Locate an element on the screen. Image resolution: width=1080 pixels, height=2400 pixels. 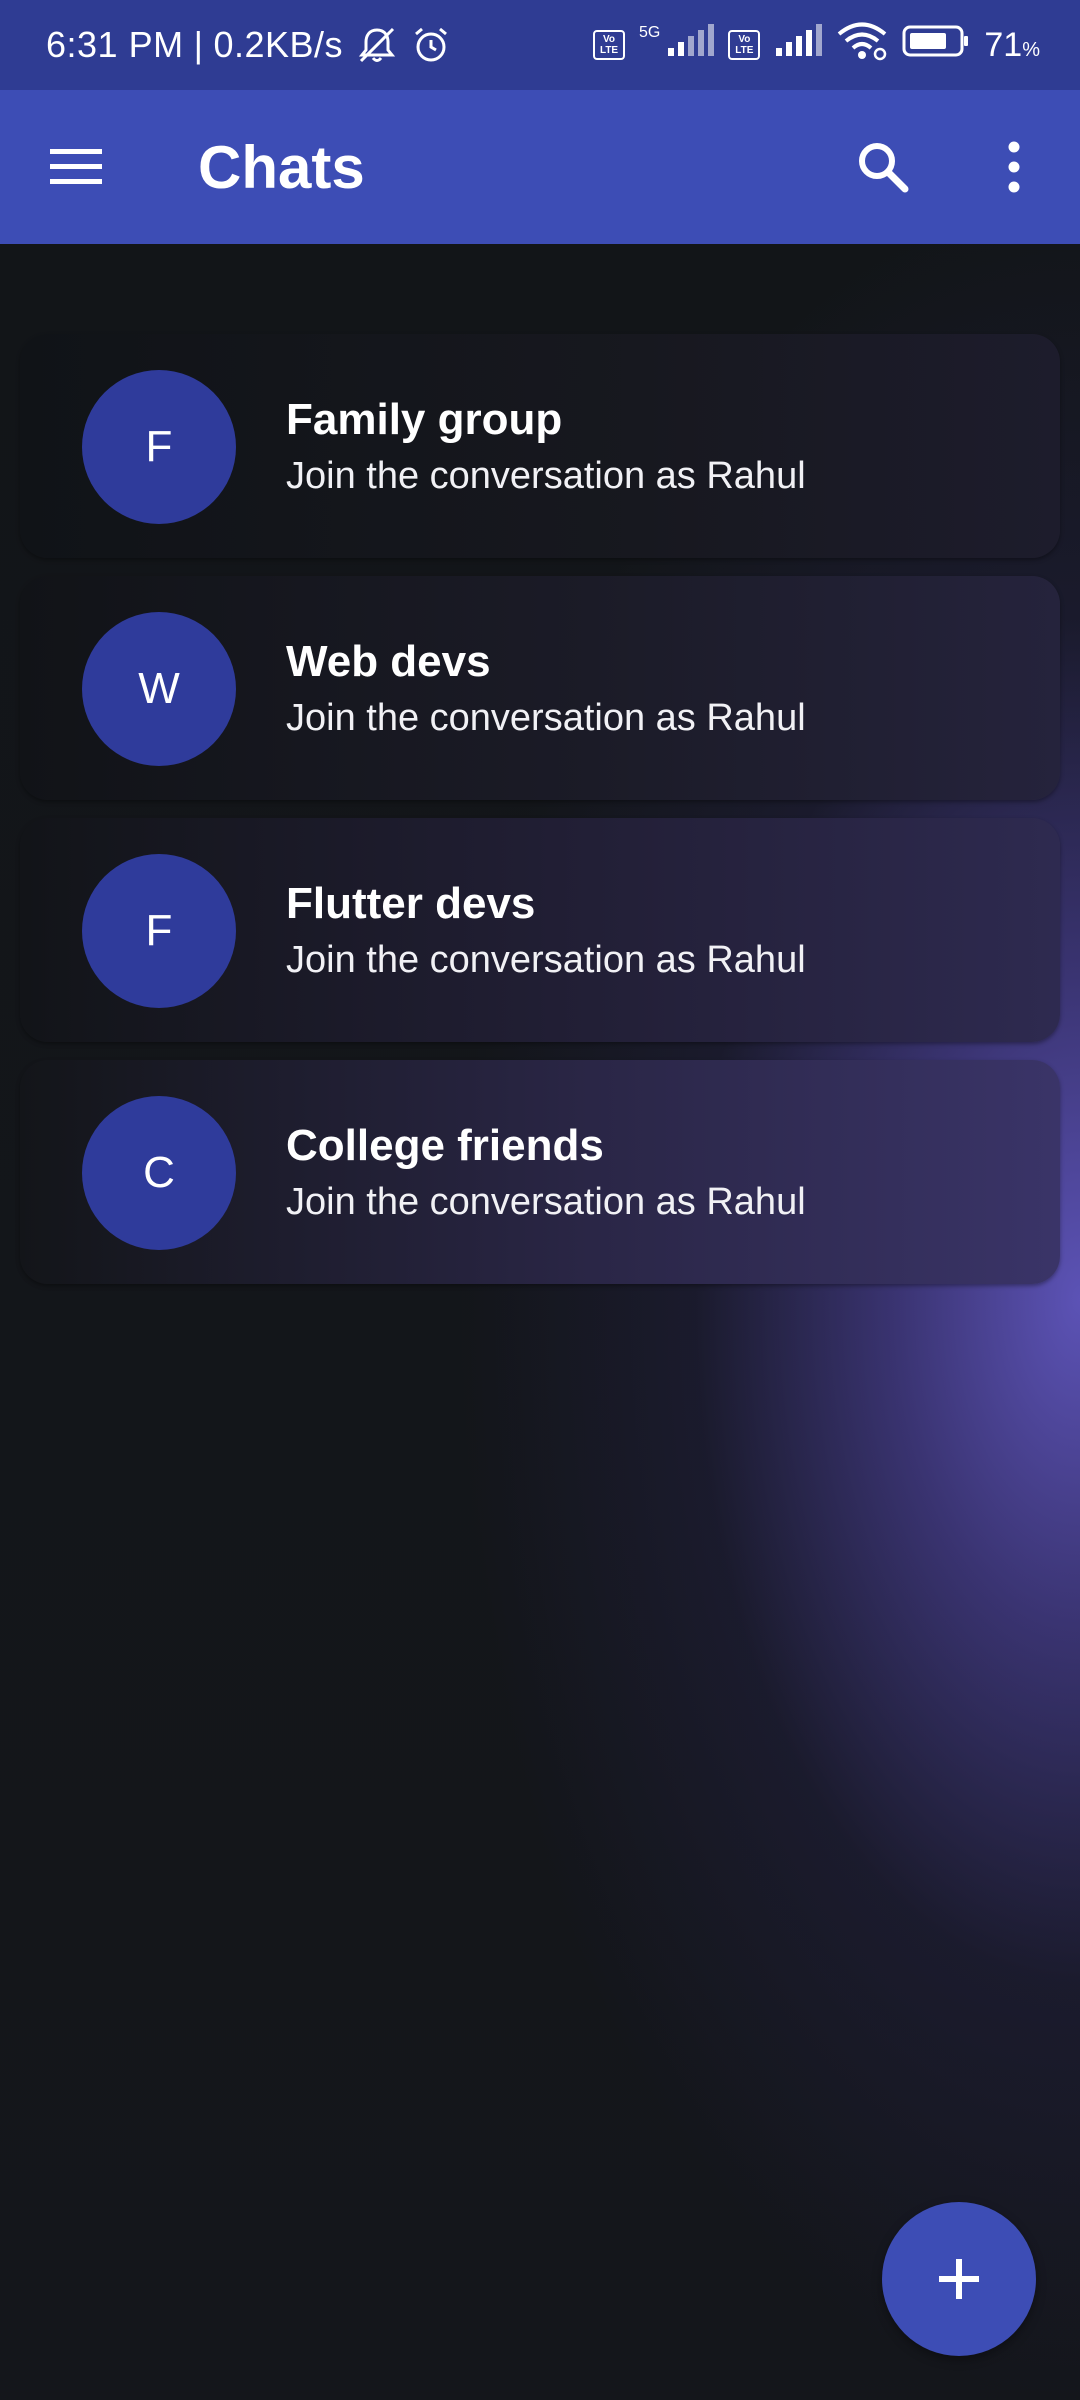
status-left: 6:31 PM | 0.2KB/s is located at coordinates (248, 45).